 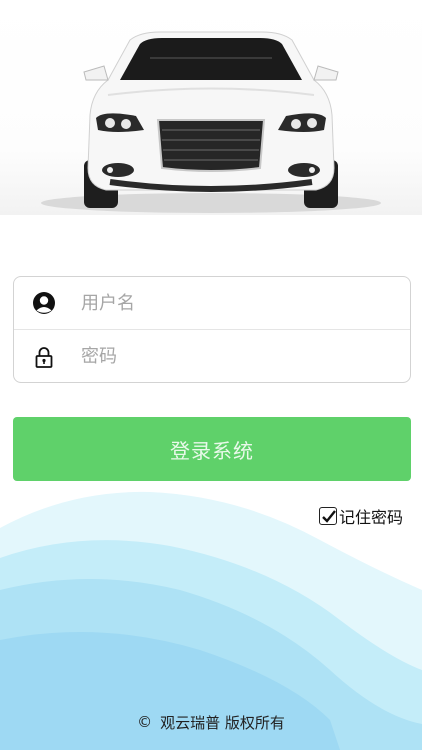 What do you see at coordinates (231, 303) in the screenshot?
I see `username-input` at bounding box center [231, 303].